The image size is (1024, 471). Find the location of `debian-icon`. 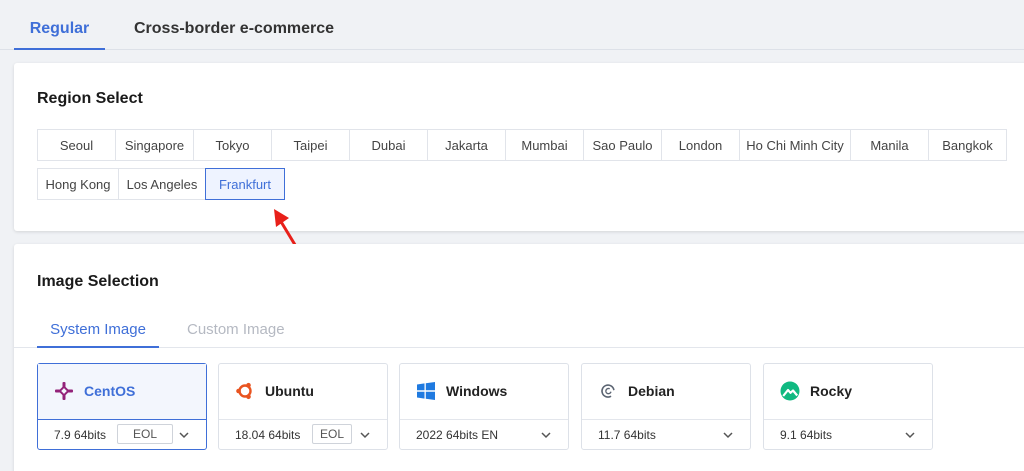

debian-icon is located at coordinates (608, 391).